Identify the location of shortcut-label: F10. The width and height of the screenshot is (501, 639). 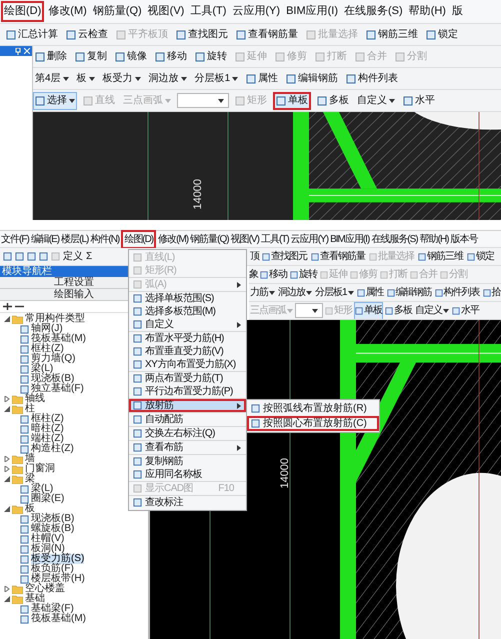
(226, 489).